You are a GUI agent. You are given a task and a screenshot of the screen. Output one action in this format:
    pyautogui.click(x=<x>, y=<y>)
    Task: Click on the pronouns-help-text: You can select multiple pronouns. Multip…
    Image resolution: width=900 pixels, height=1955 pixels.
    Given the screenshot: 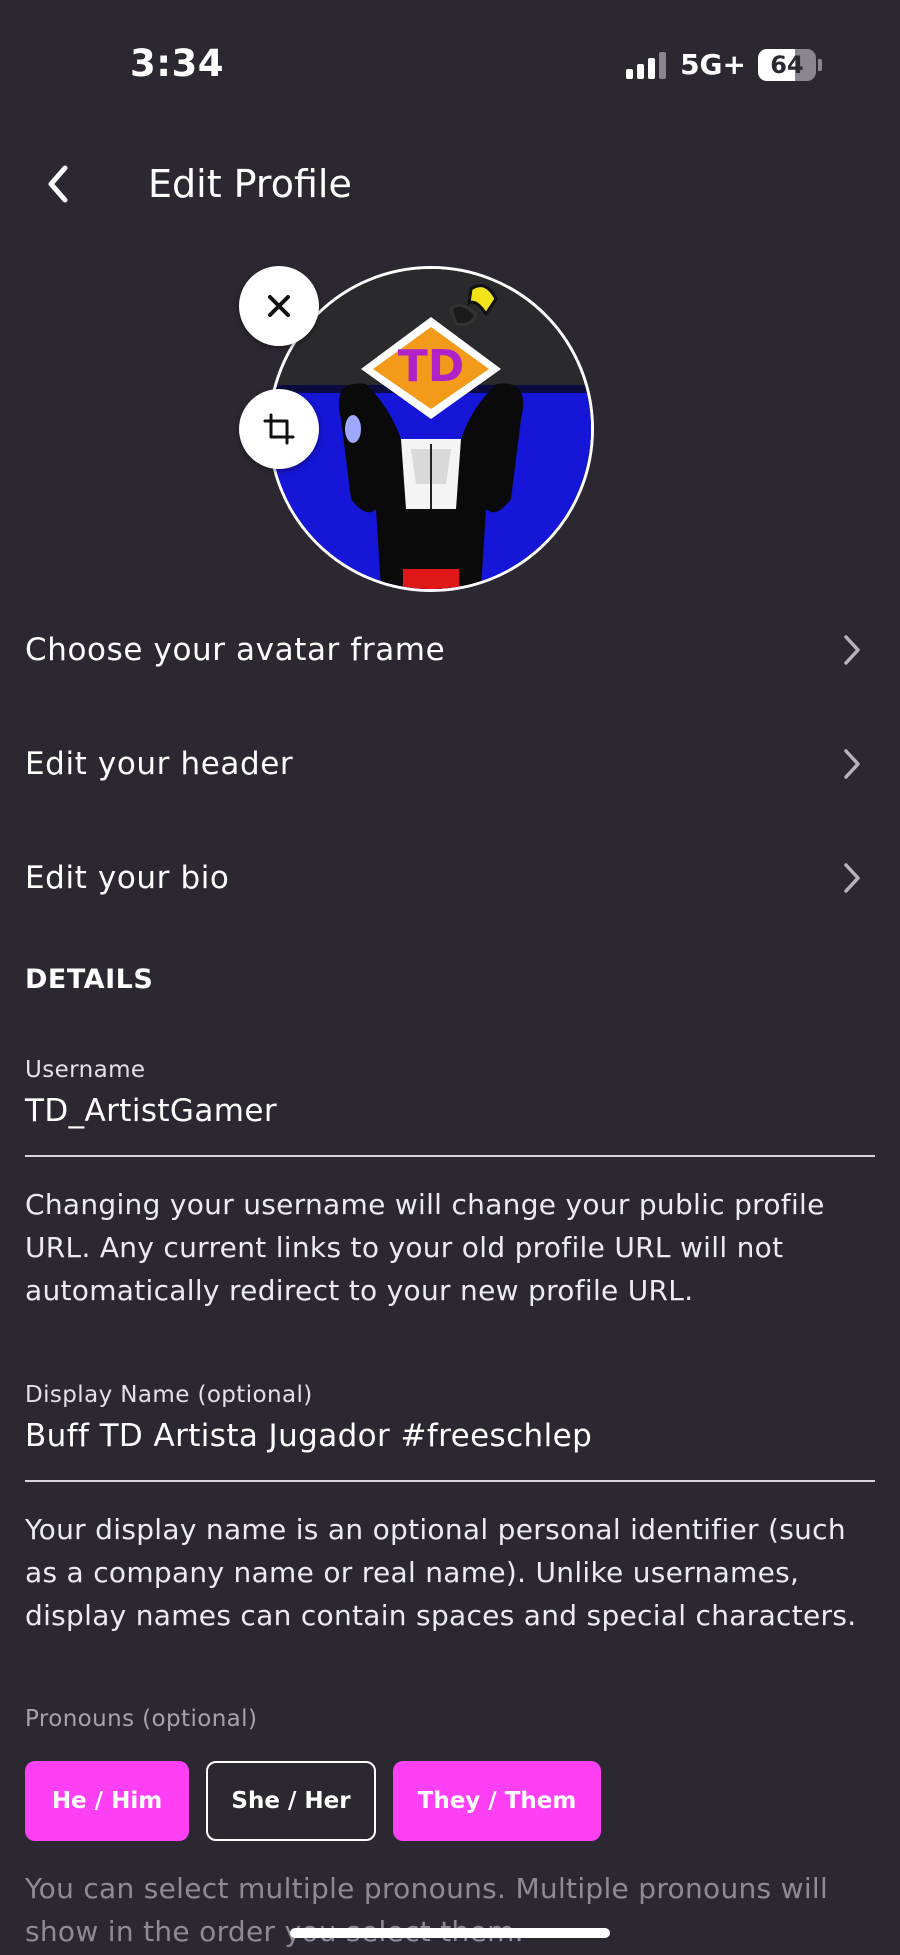 What is the action you would take?
    pyautogui.click(x=427, y=1910)
    